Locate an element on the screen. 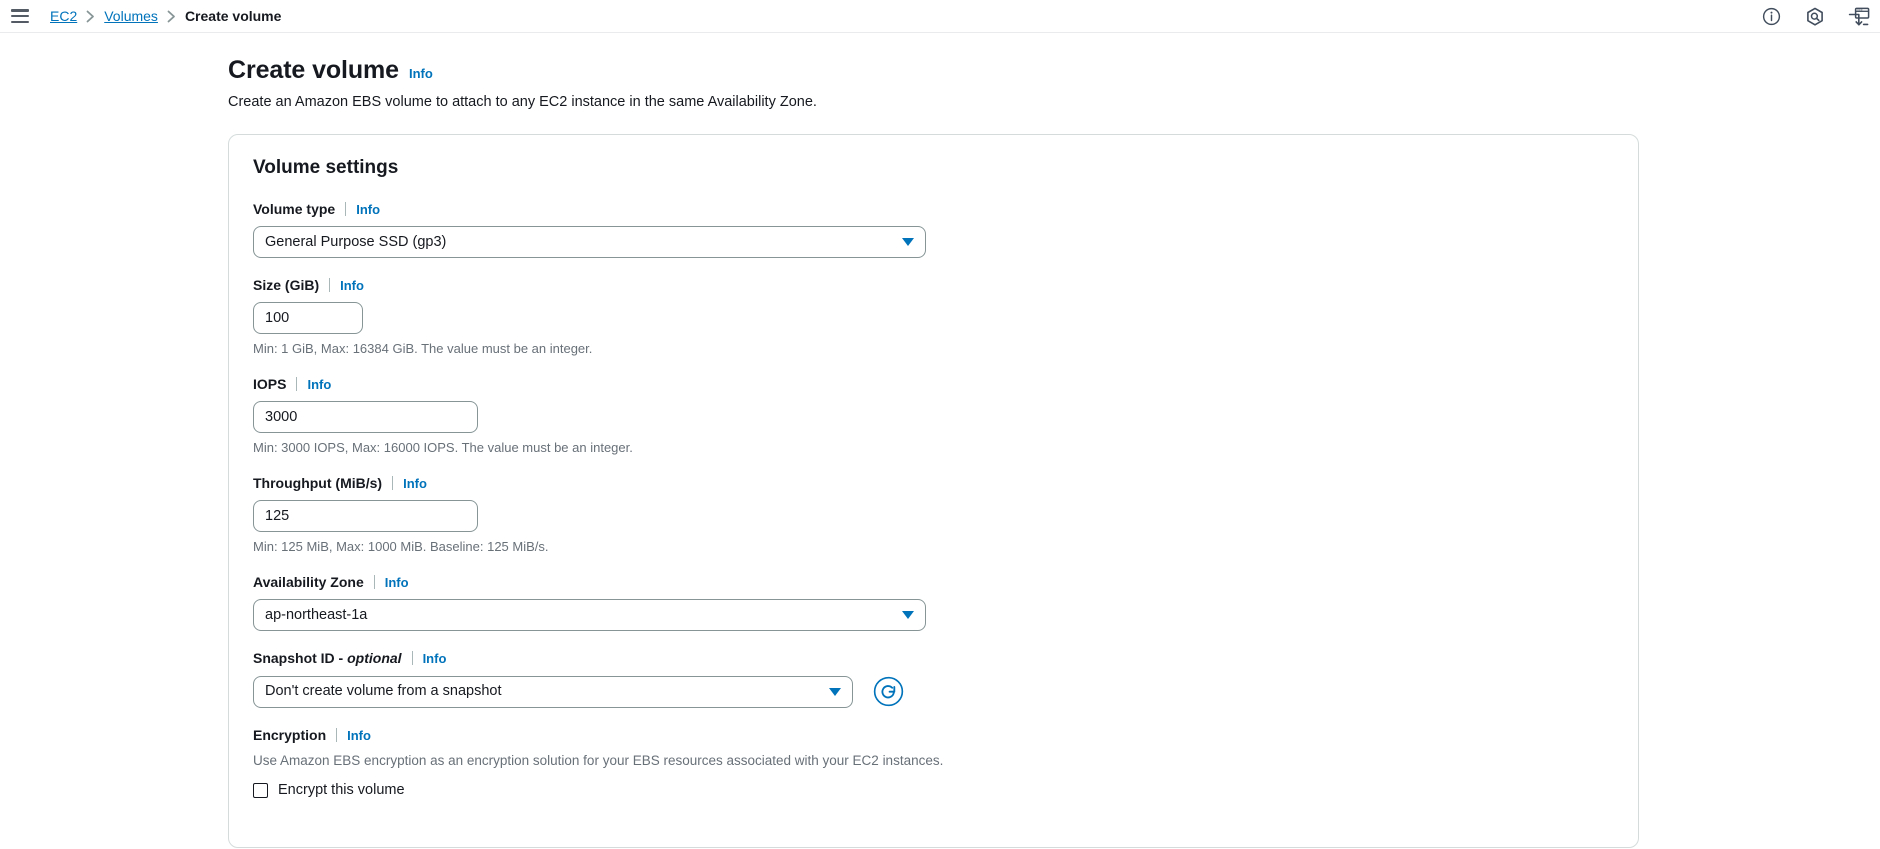 The image size is (1880, 849). encryption-label-row: Encryption Info is located at coordinates (933, 735).